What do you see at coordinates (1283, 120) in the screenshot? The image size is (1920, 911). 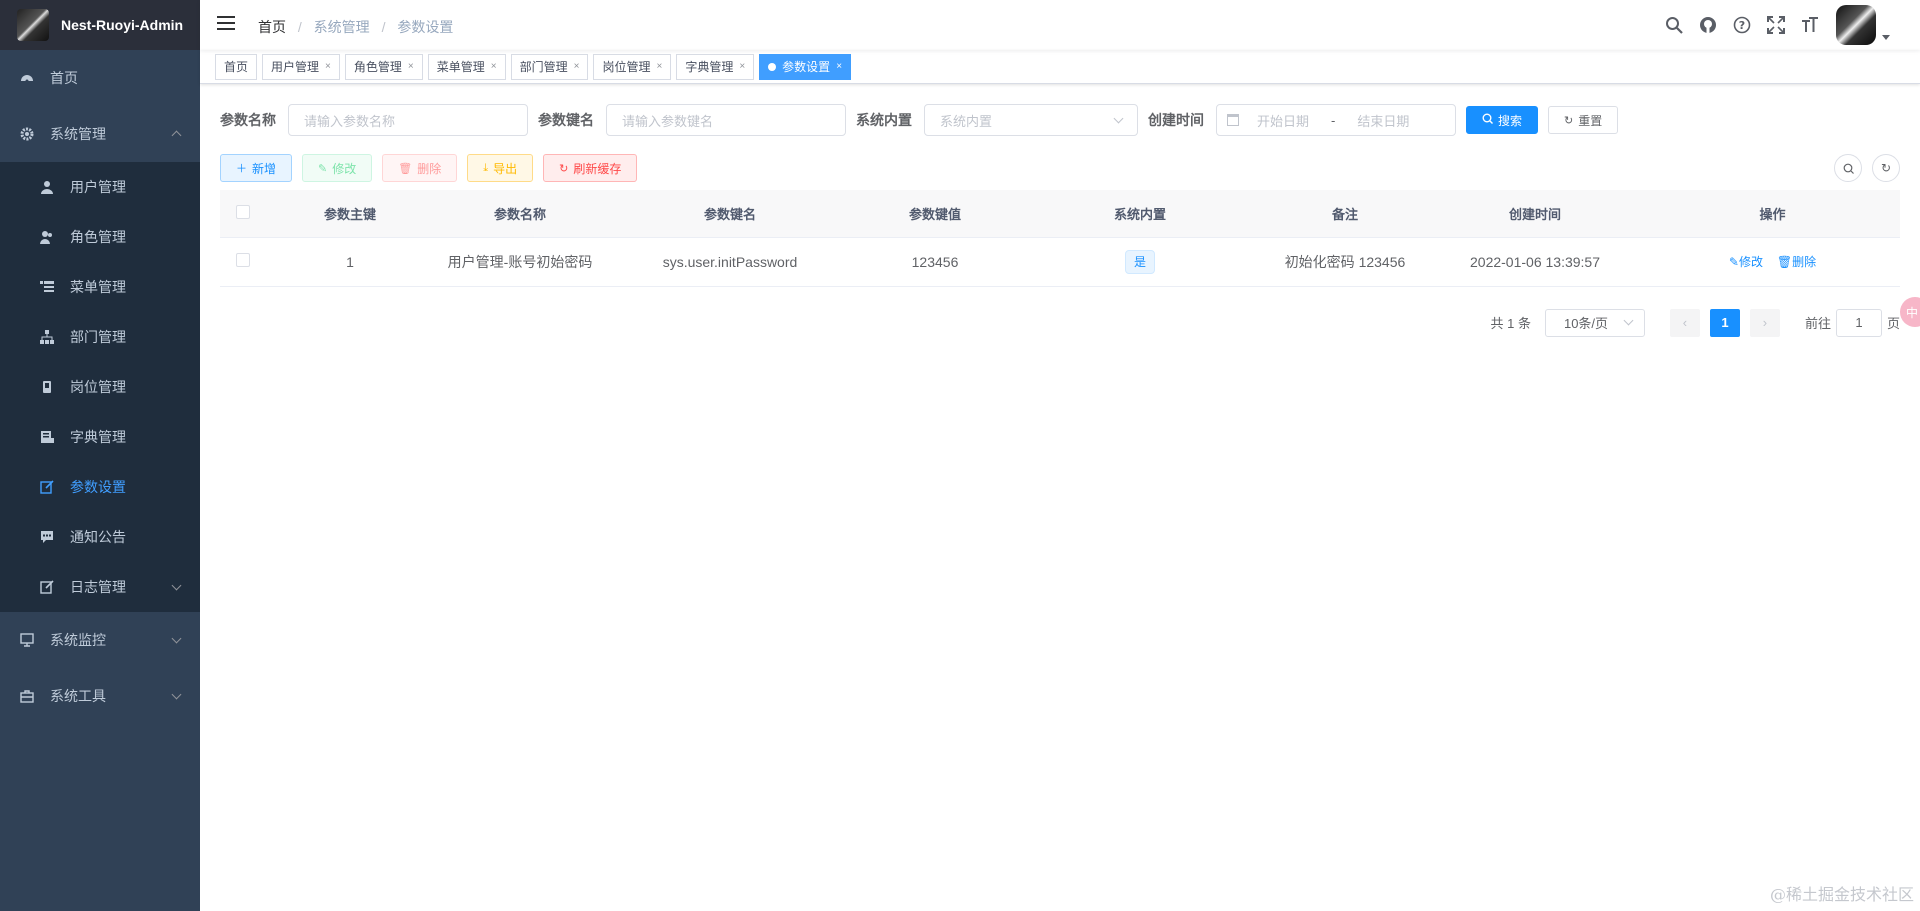 I see `start-date-input: 开始日期` at bounding box center [1283, 120].